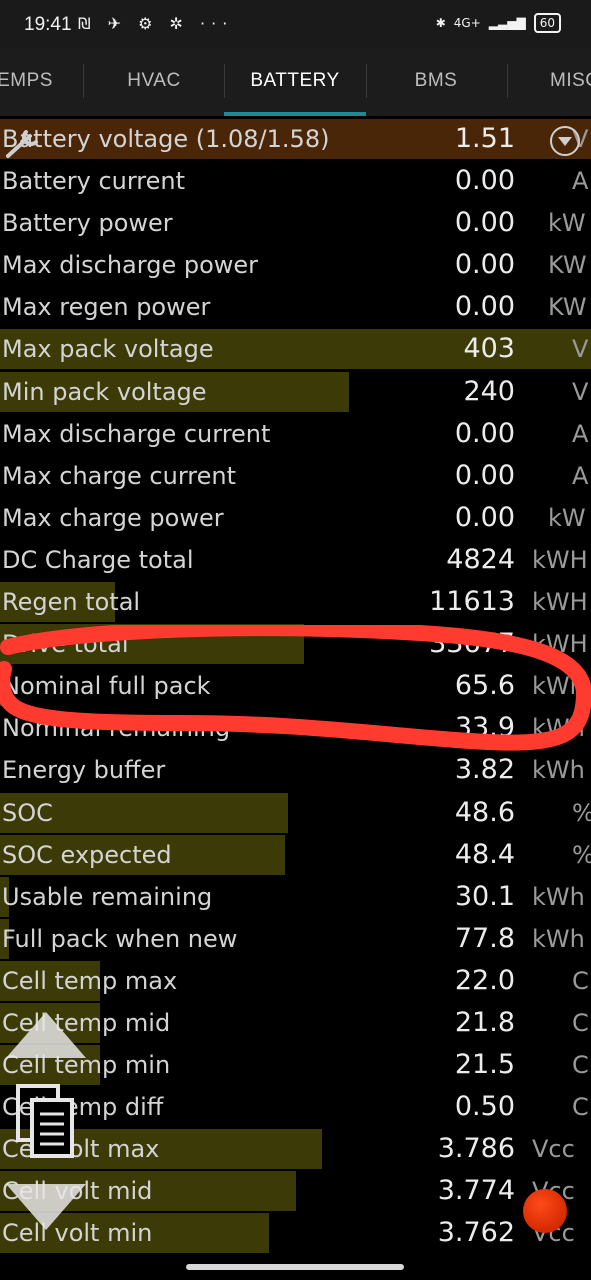  What do you see at coordinates (480, 559) in the screenshot?
I see `row-value: 4824` at bounding box center [480, 559].